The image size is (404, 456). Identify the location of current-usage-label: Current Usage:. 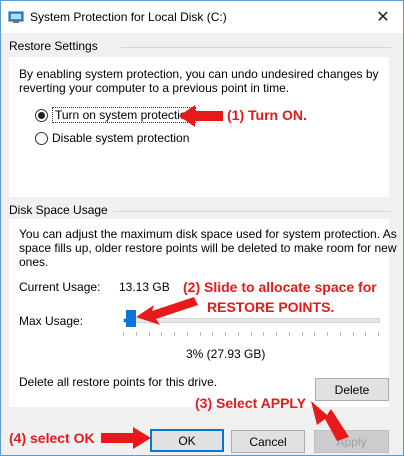
(60, 287).